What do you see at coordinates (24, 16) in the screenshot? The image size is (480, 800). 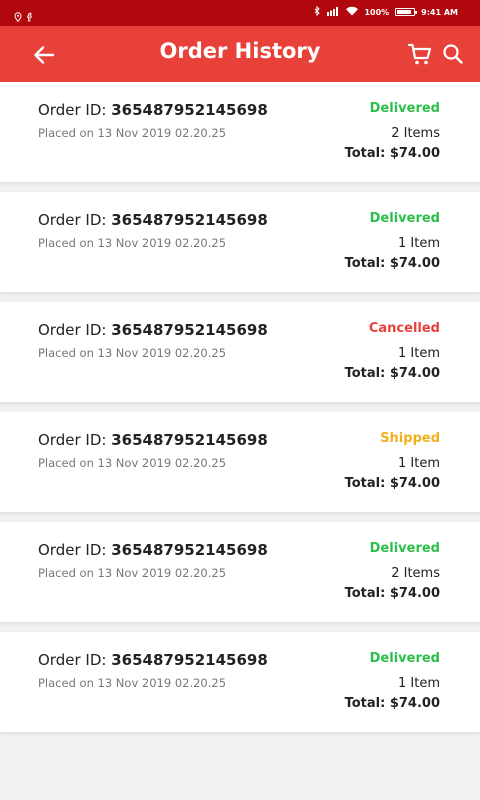 I see `status-left` at bounding box center [24, 16].